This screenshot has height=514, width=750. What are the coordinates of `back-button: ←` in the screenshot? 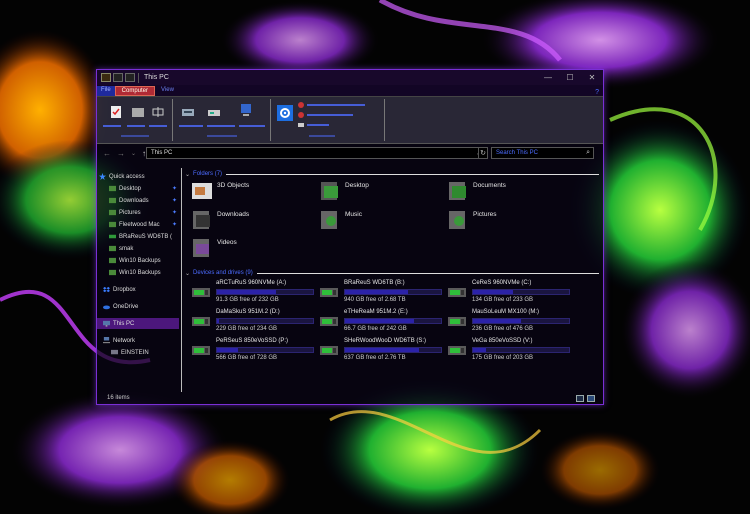 It's located at (107, 153).